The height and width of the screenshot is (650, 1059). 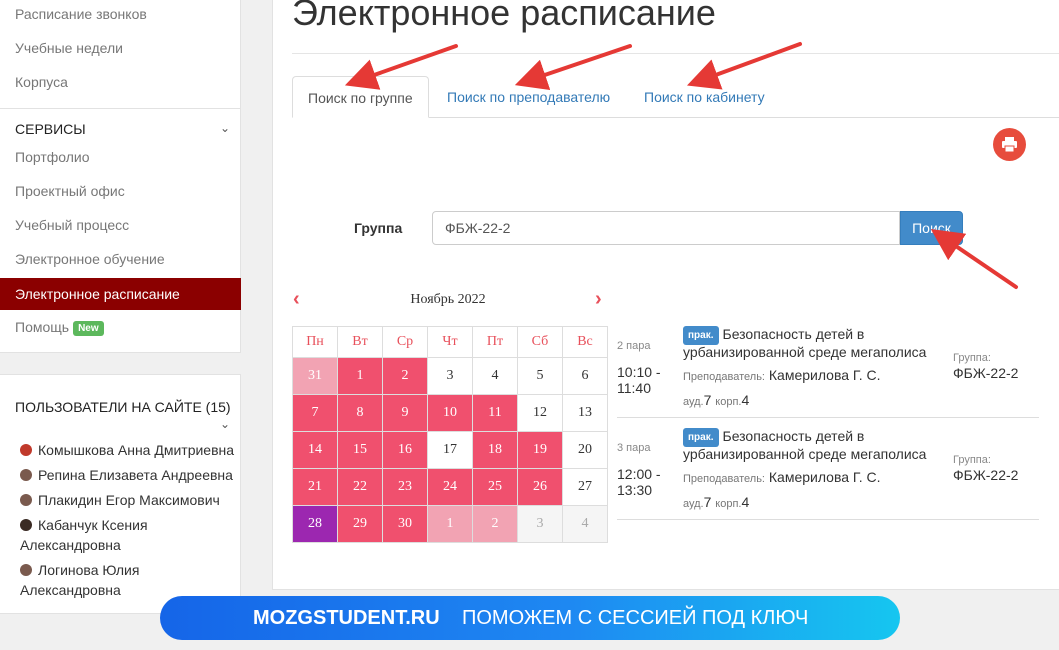 What do you see at coordinates (704, 97) in the screenshot?
I see `tab-room-search: Поиск по кабинету` at bounding box center [704, 97].